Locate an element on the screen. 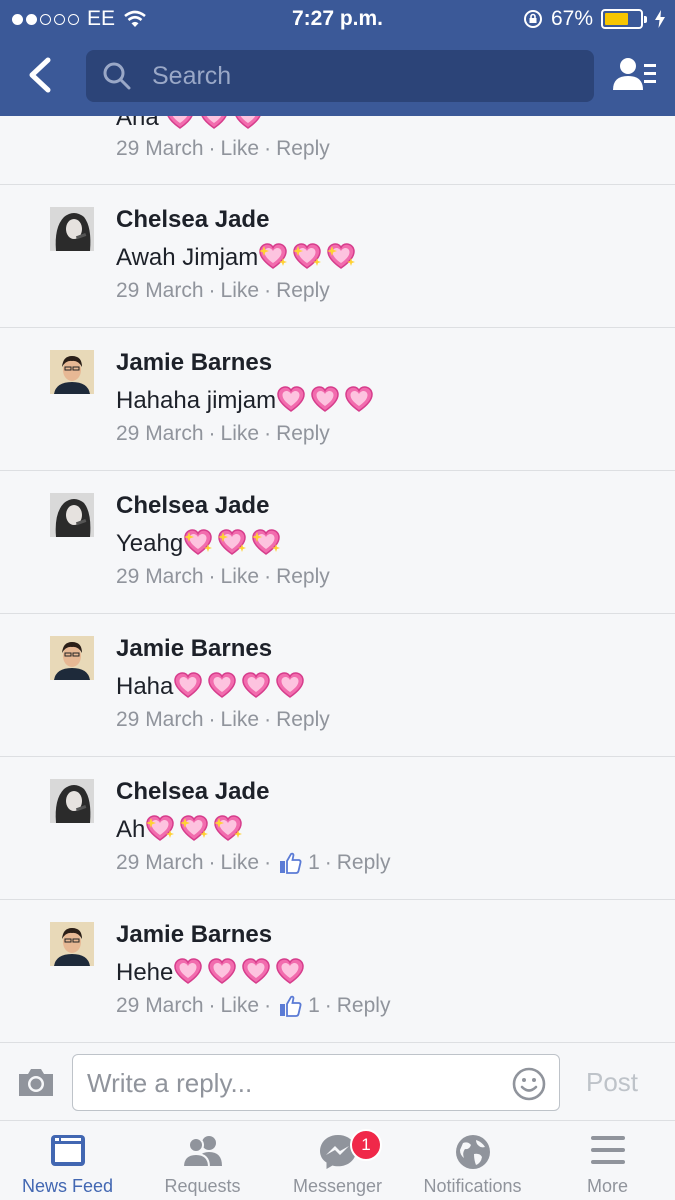 Image resolution: width=675 pixels, height=1200 pixels. comment-meta: 29 March · Like · 1 · Reply is located at coordinates (253, 863).